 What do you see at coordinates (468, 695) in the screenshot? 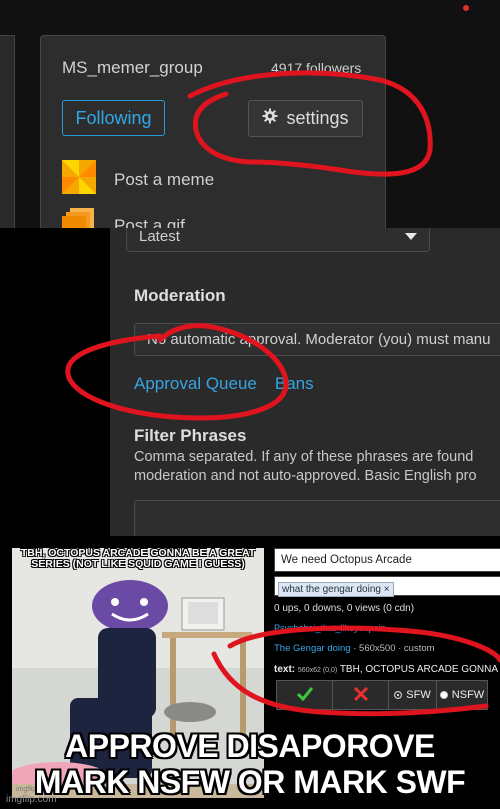
I see `nsfw-label: NSFW` at bounding box center [468, 695].